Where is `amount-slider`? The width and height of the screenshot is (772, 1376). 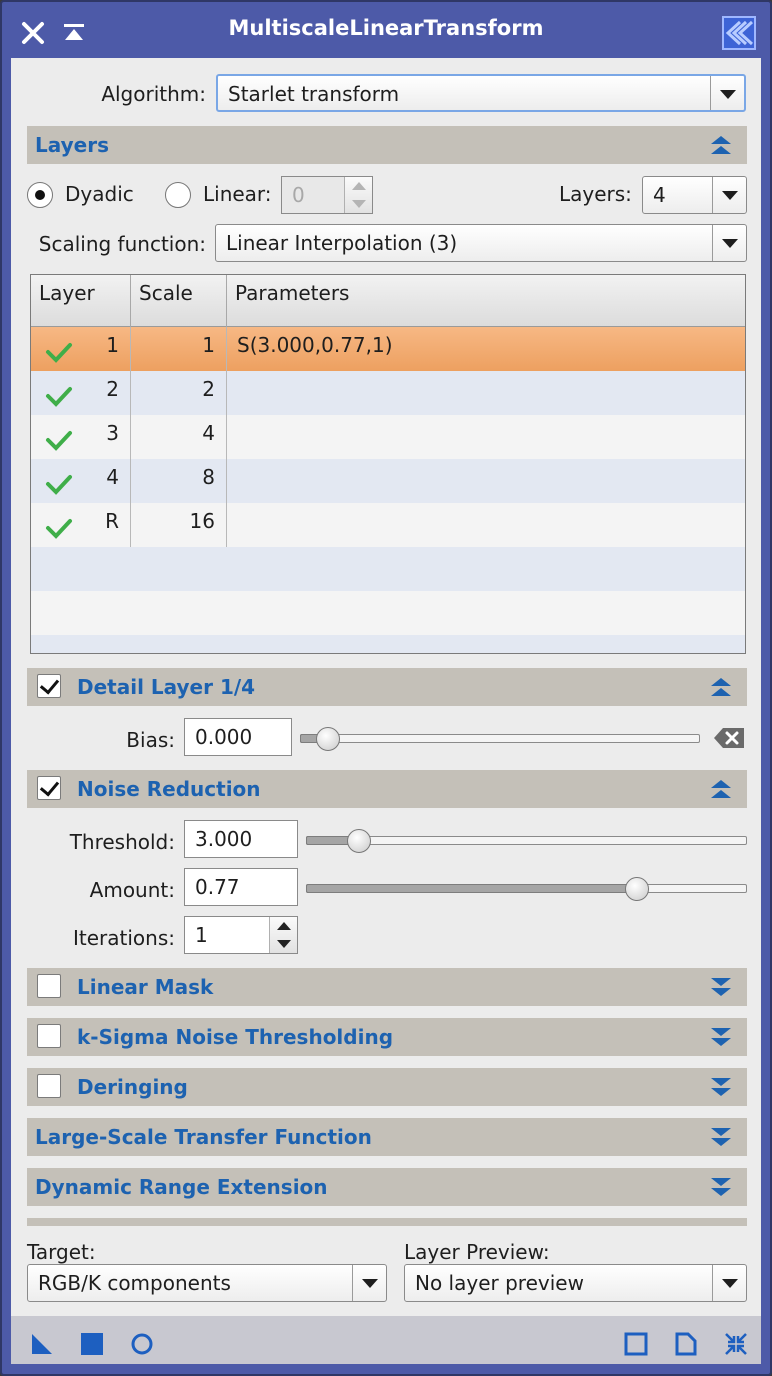
amount-slider is located at coordinates (526, 888).